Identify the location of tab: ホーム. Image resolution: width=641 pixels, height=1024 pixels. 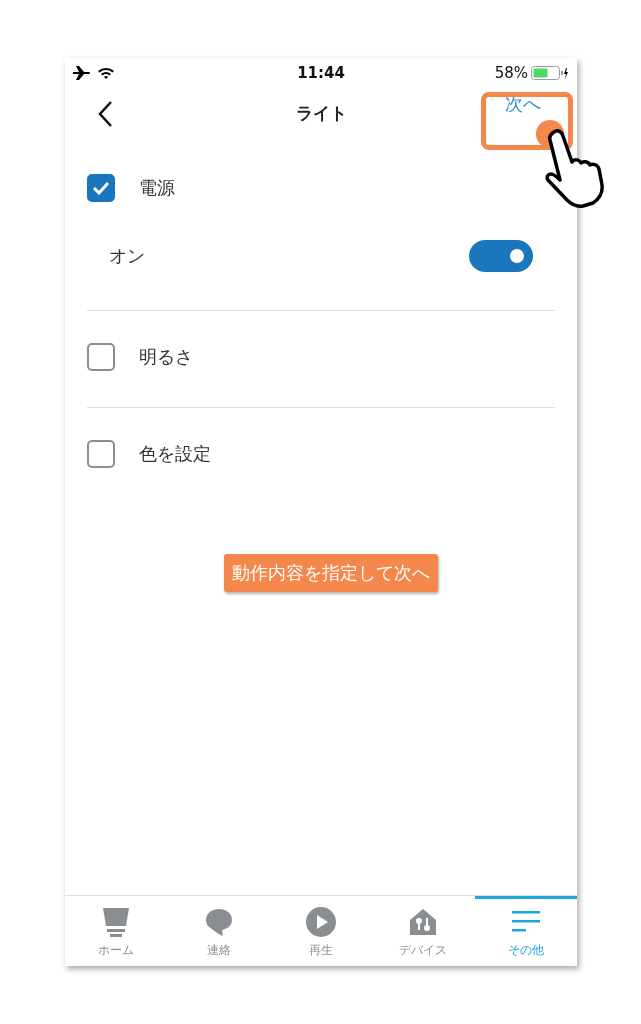
(116, 931).